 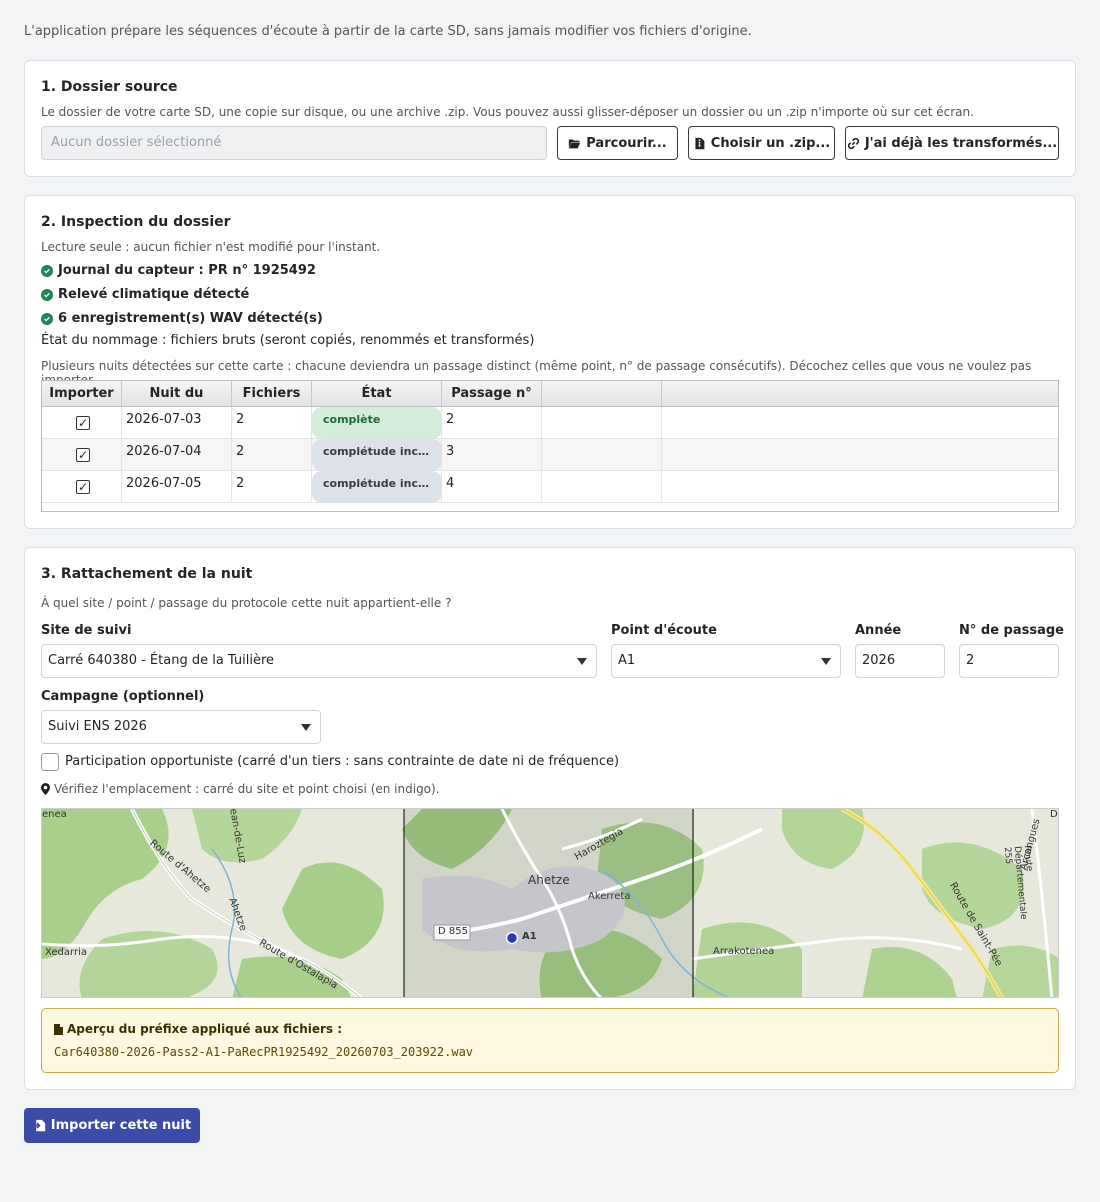 I want to click on pass-input: 2, so click(x=1009, y=661).